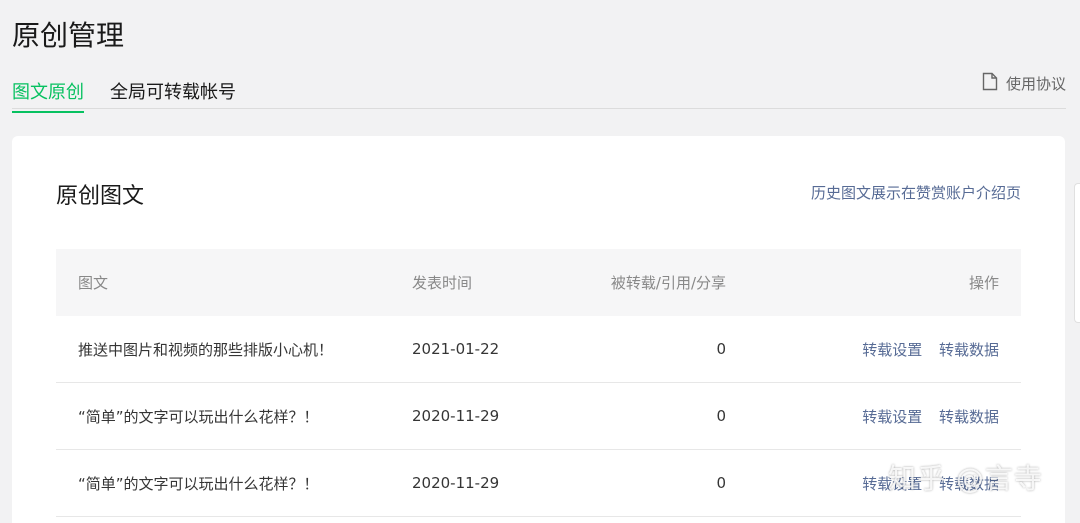 The width and height of the screenshot is (1080, 523). What do you see at coordinates (68, 35) in the screenshot?
I see `page-title: 原创管理` at bounding box center [68, 35].